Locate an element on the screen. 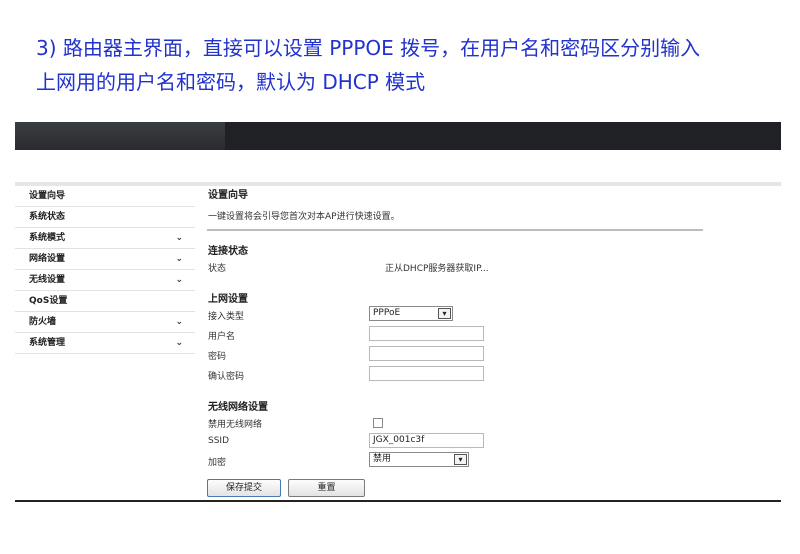  sidebar-item-qos: QoS设置 is located at coordinates (105, 301).